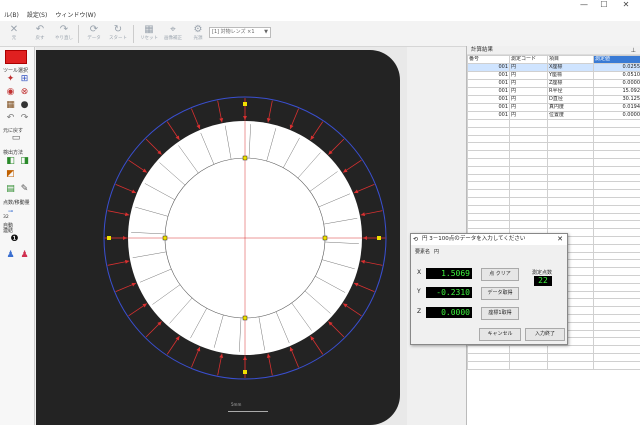 The height and width of the screenshot is (425, 640). I want to click on lens-select: [1] 対物レンズ ×1 ▼, so click(240, 32).